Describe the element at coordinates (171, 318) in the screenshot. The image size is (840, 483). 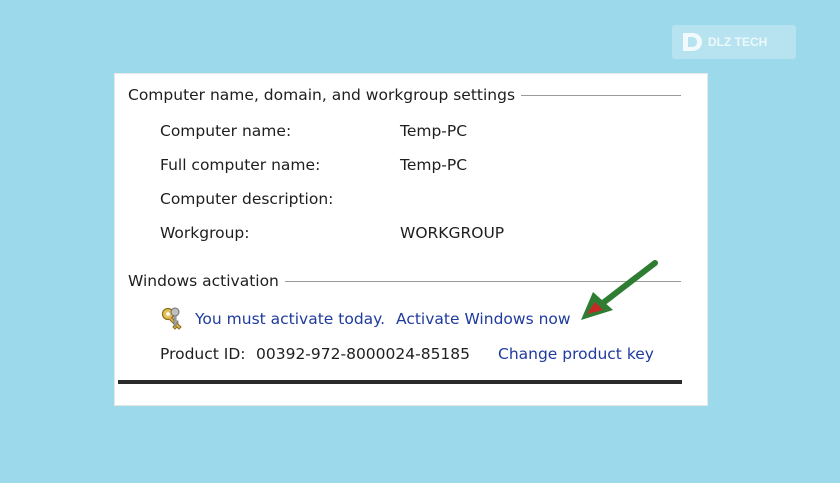
I see `keys-icon` at that location.